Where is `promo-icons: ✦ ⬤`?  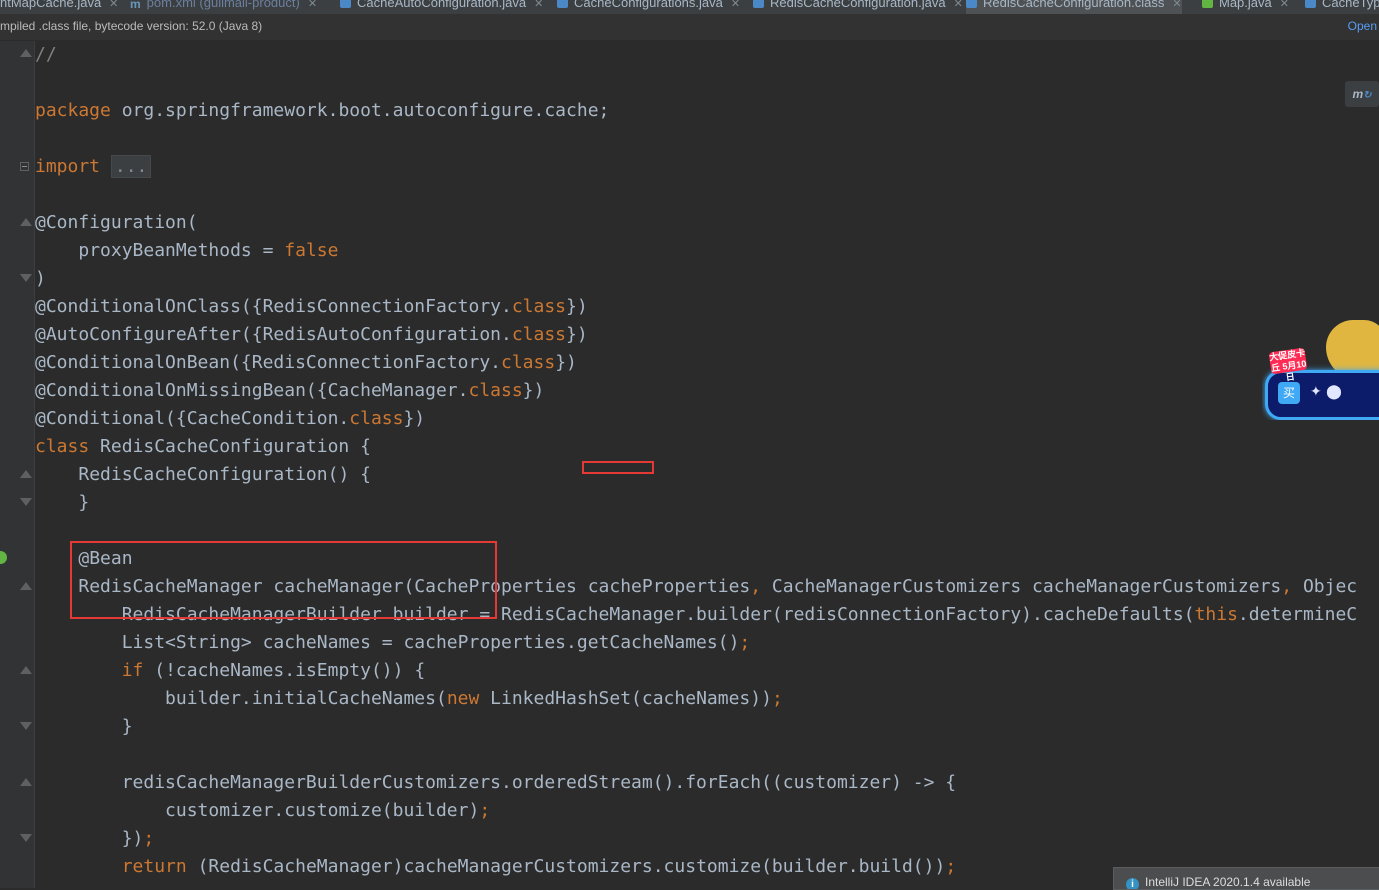 promo-icons: ✦ ⬤ is located at coordinates (1326, 392).